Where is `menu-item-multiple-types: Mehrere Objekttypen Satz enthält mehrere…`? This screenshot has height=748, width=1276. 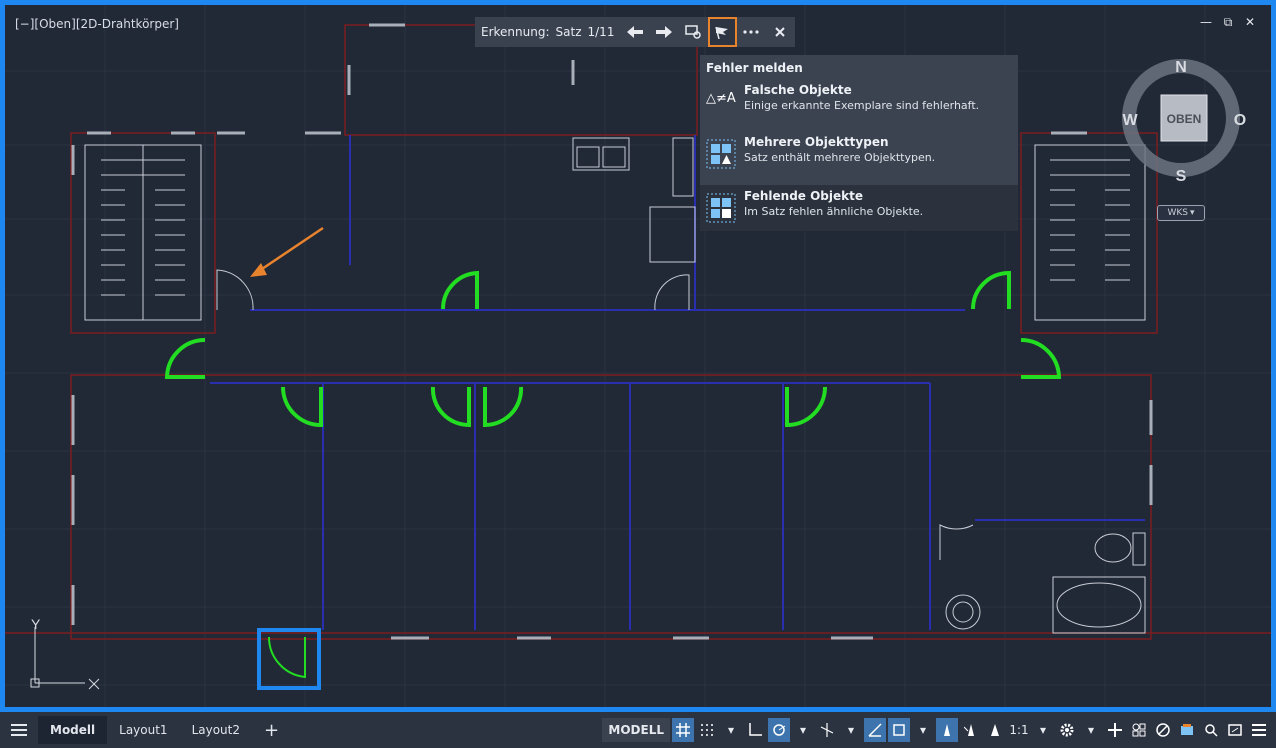 menu-item-multiple-types: Mehrere Objekttypen Satz enthält mehrere… is located at coordinates (859, 154).